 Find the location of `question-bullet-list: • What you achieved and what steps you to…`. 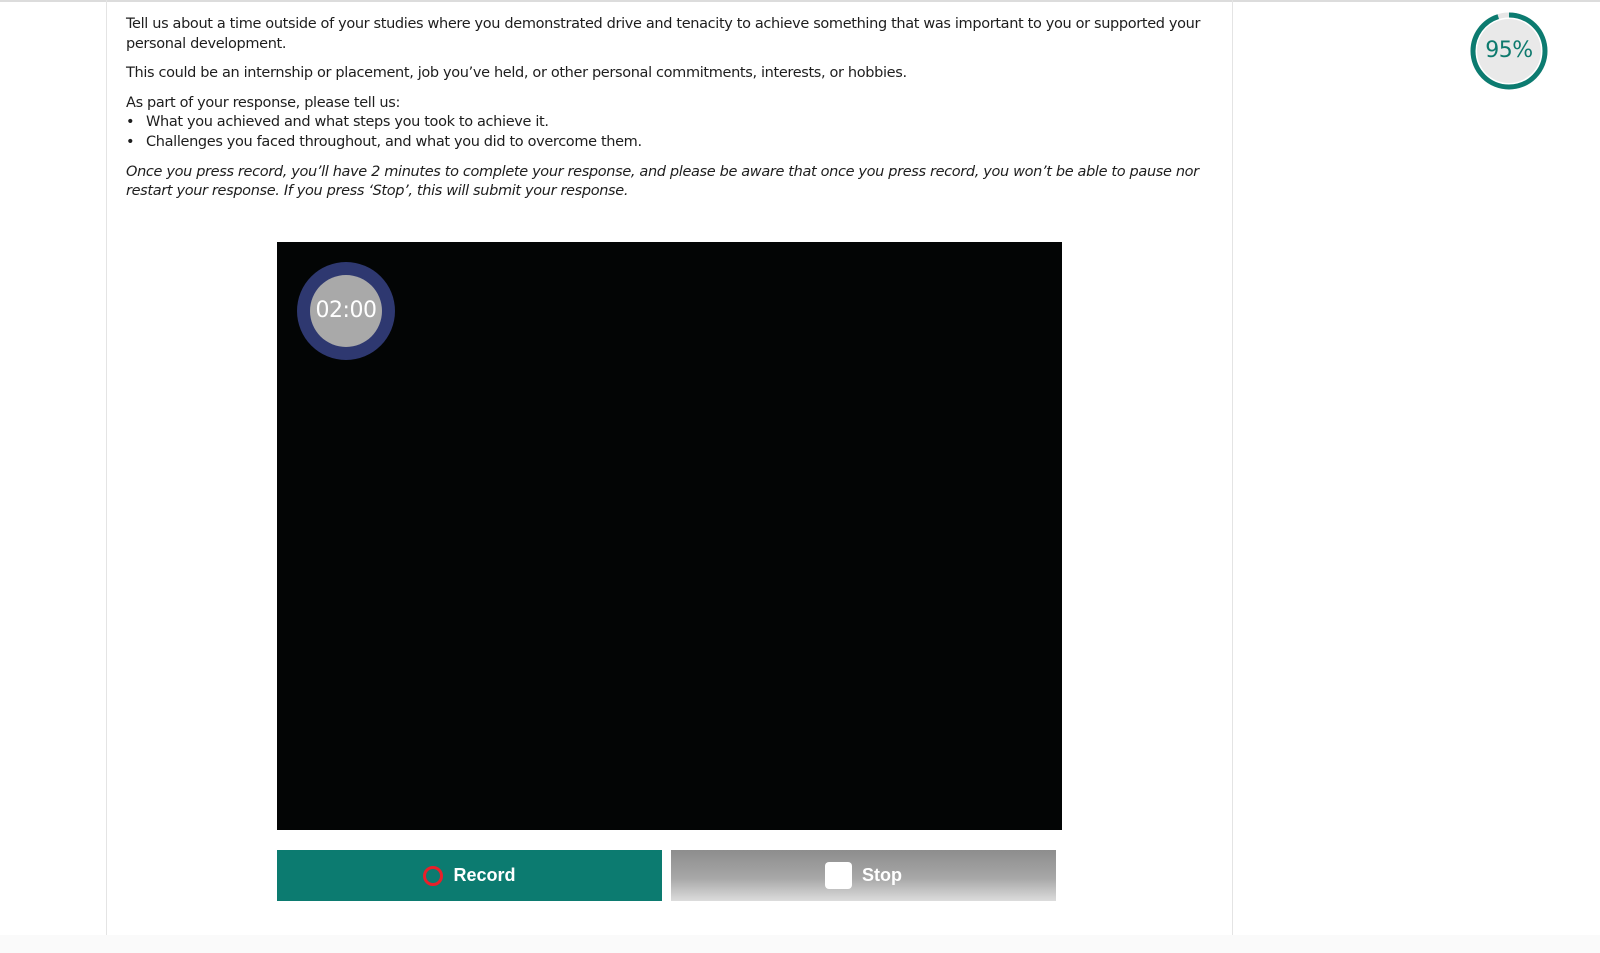

question-bullet-list: • What you achieved and what steps you to… is located at coordinates (671, 132).